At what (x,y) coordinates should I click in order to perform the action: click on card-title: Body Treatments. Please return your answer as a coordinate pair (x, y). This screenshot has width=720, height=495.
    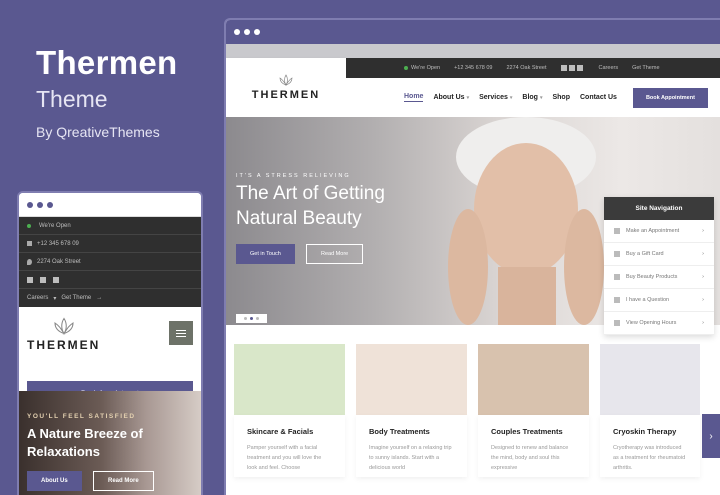
    Looking at the image, I should click on (411, 431).